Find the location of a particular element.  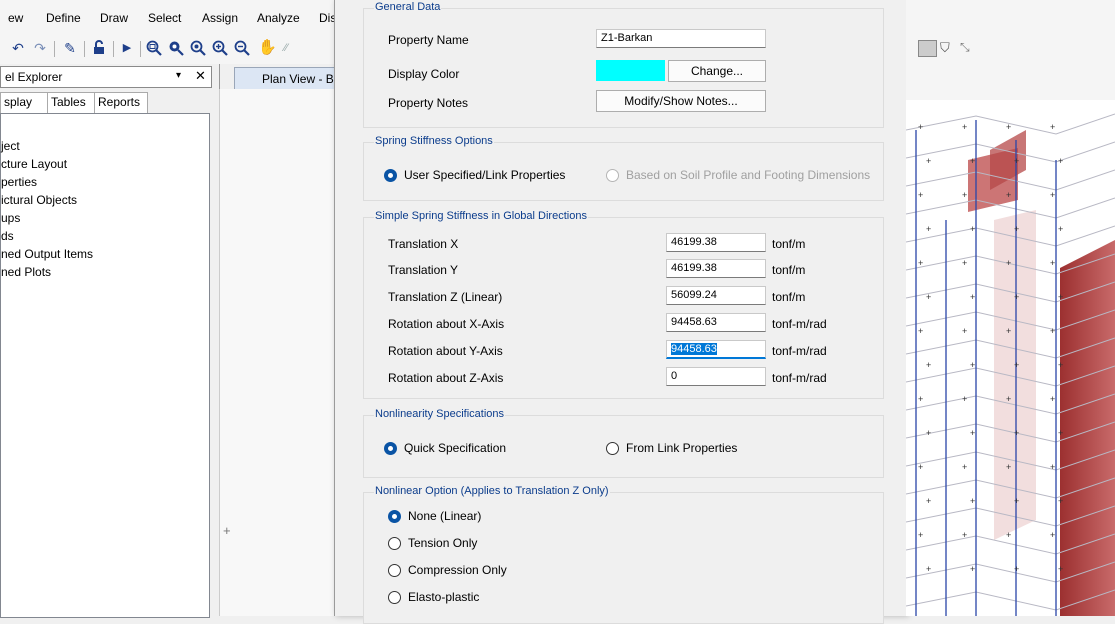

pan-icon: ✋ is located at coordinates (267, 48).